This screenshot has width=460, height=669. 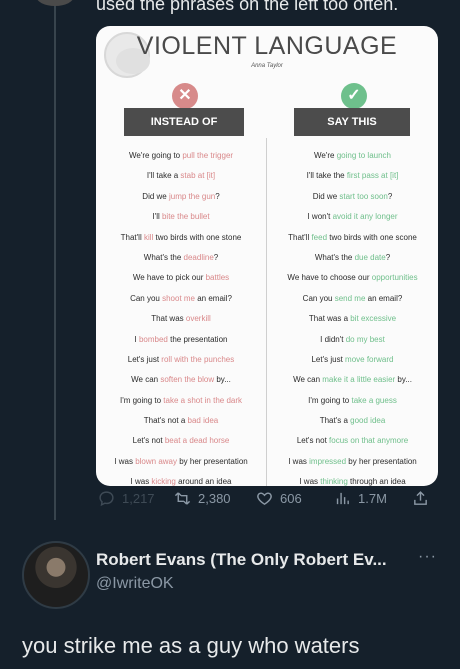 What do you see at coordinates (197, 339) in the screenshot?
I see `phrase-text: the presentation` at bounding box center [197, 339].